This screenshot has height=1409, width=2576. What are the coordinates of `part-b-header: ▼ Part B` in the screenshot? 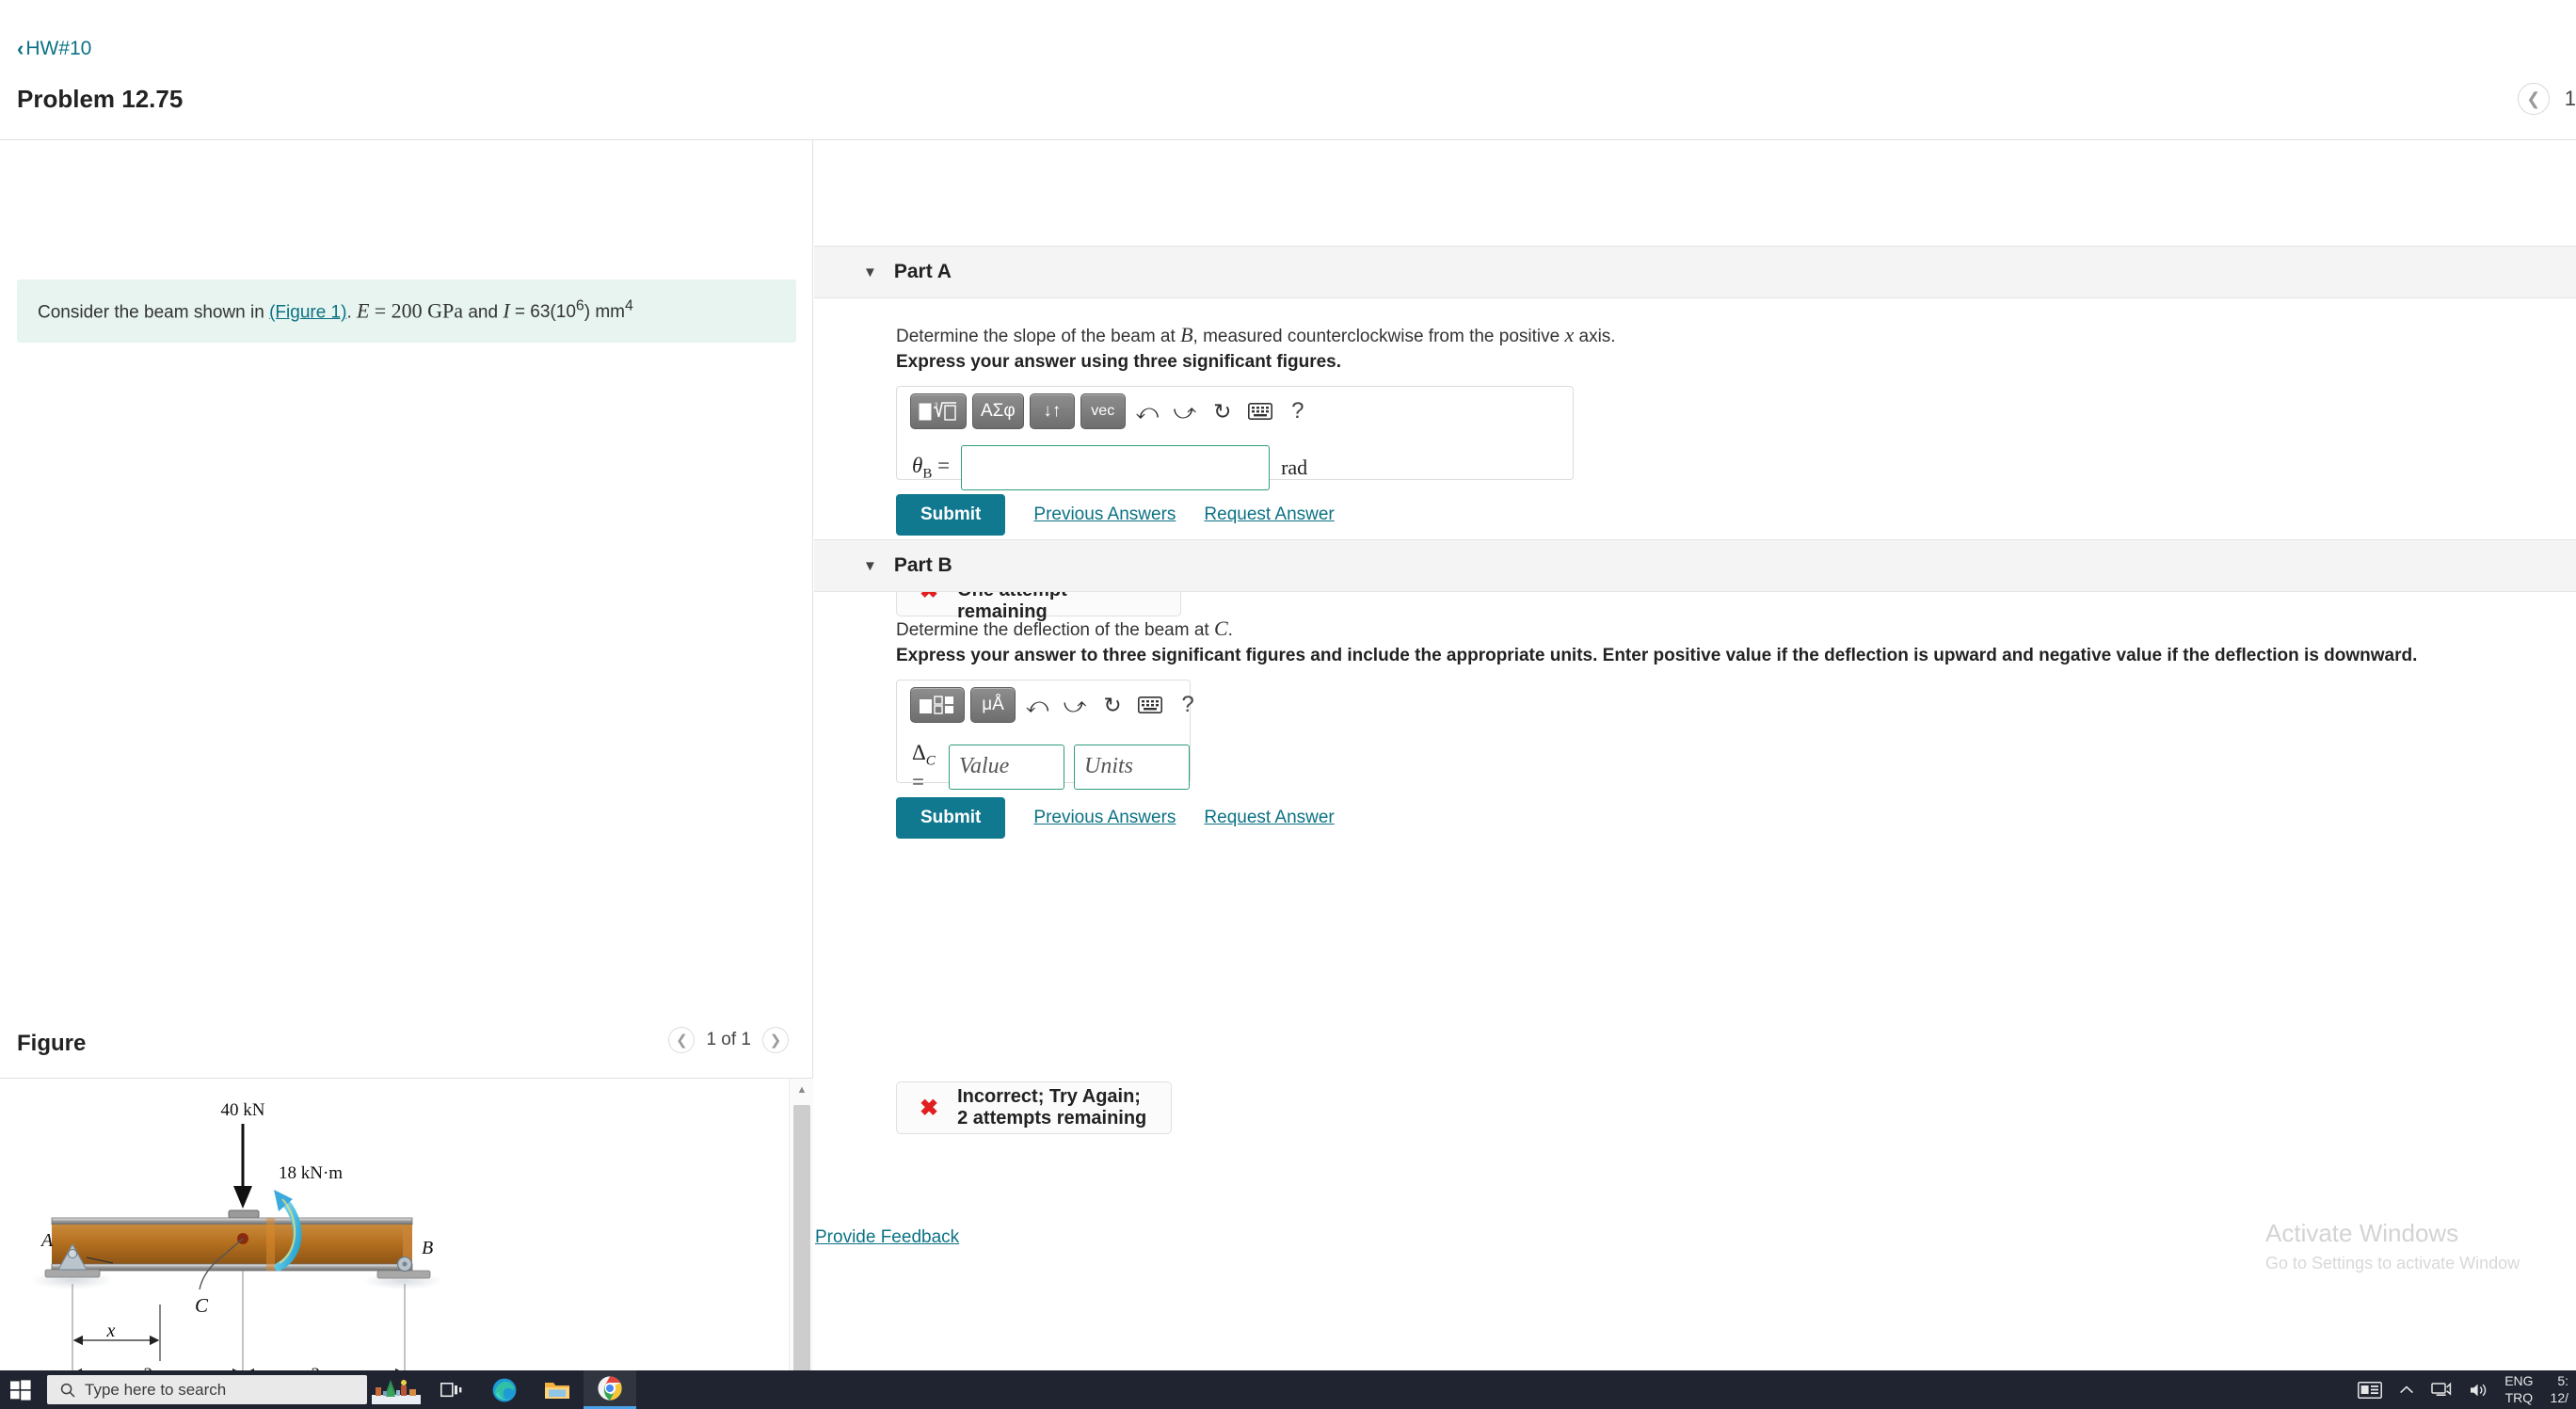 It's located at (1695, 566).